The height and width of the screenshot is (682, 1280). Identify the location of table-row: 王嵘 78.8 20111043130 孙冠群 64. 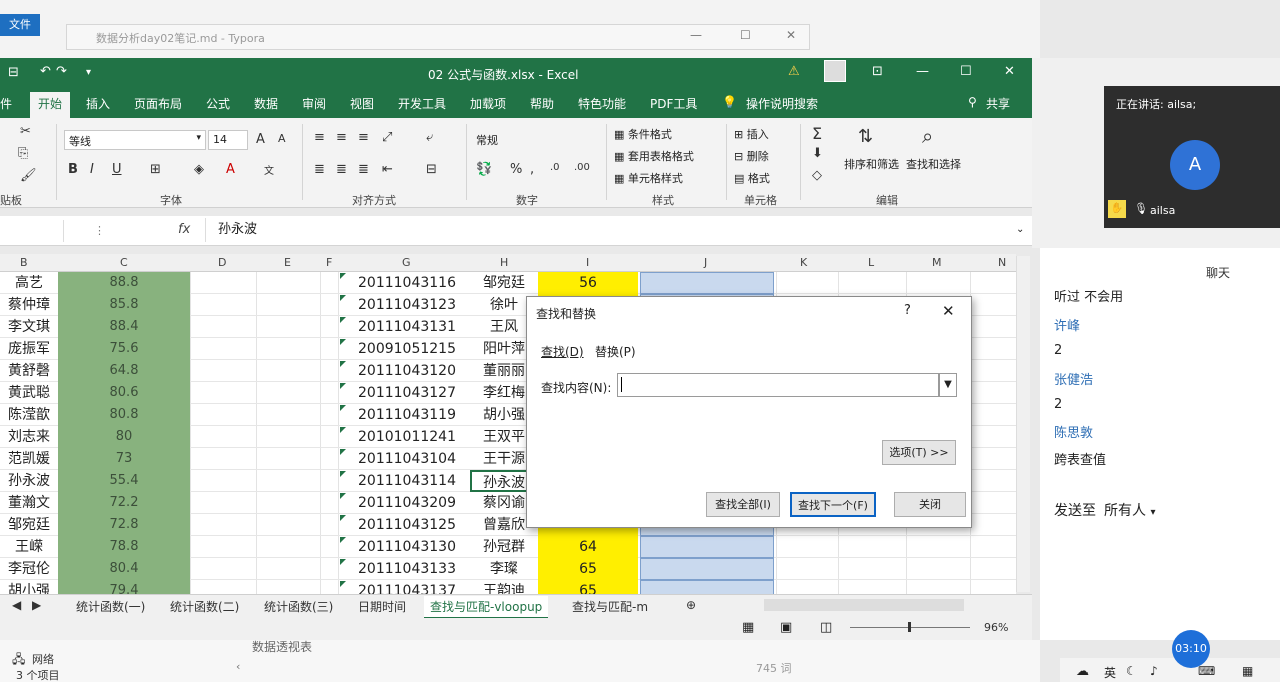
(508, 547).